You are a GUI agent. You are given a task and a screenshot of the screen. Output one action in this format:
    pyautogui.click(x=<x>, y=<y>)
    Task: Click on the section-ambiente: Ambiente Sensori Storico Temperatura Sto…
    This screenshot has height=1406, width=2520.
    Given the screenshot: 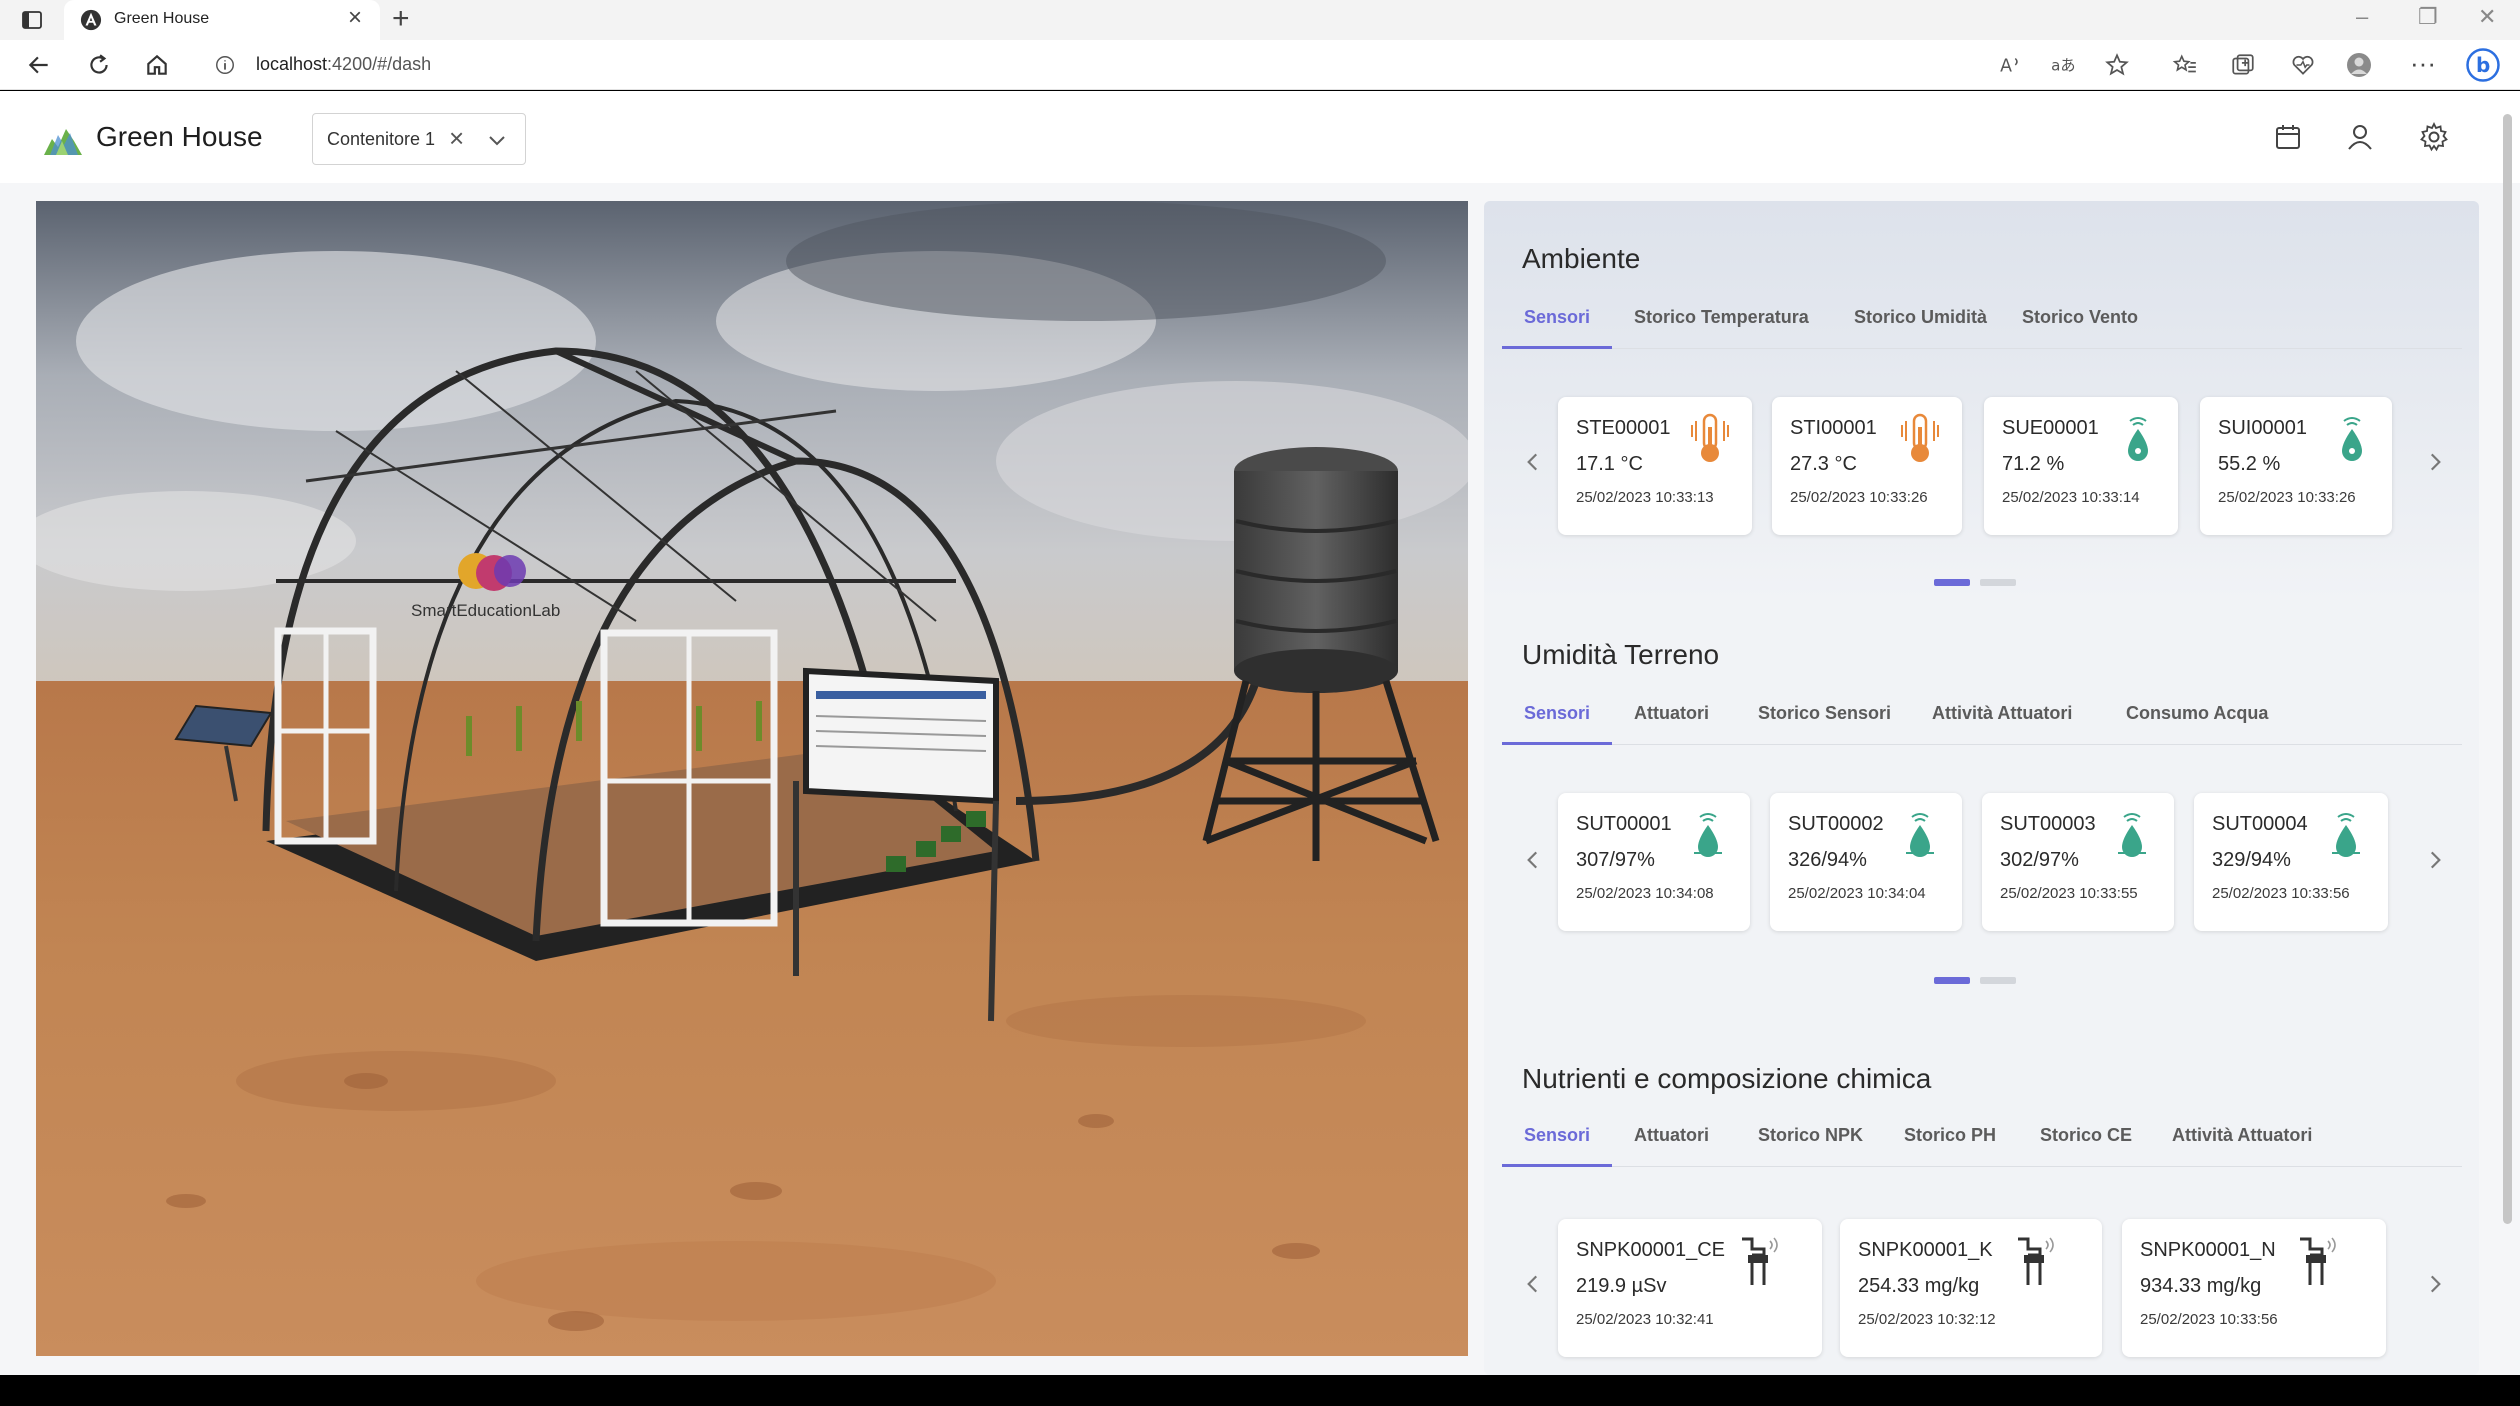 What is the action you would take?
    pyautogui.click(x=1981, y=401)
    